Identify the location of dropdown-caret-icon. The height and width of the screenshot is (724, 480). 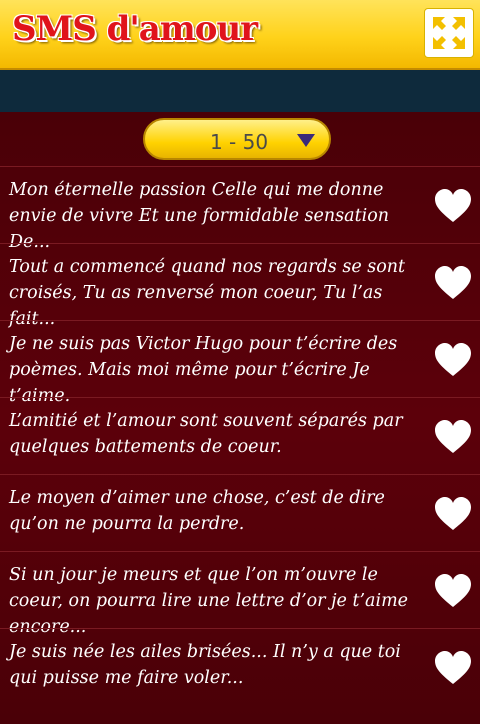
(306, 140).